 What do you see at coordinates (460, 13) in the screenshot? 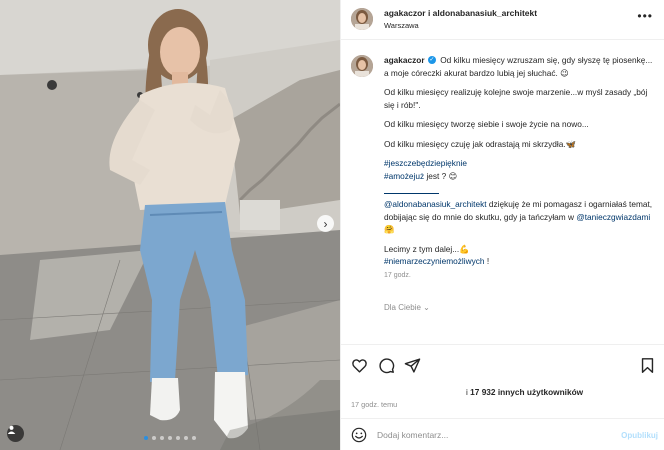
I see `post-authors: agakaczor i aldonabanasiuk_architekt` at bounding box center [460, 13].